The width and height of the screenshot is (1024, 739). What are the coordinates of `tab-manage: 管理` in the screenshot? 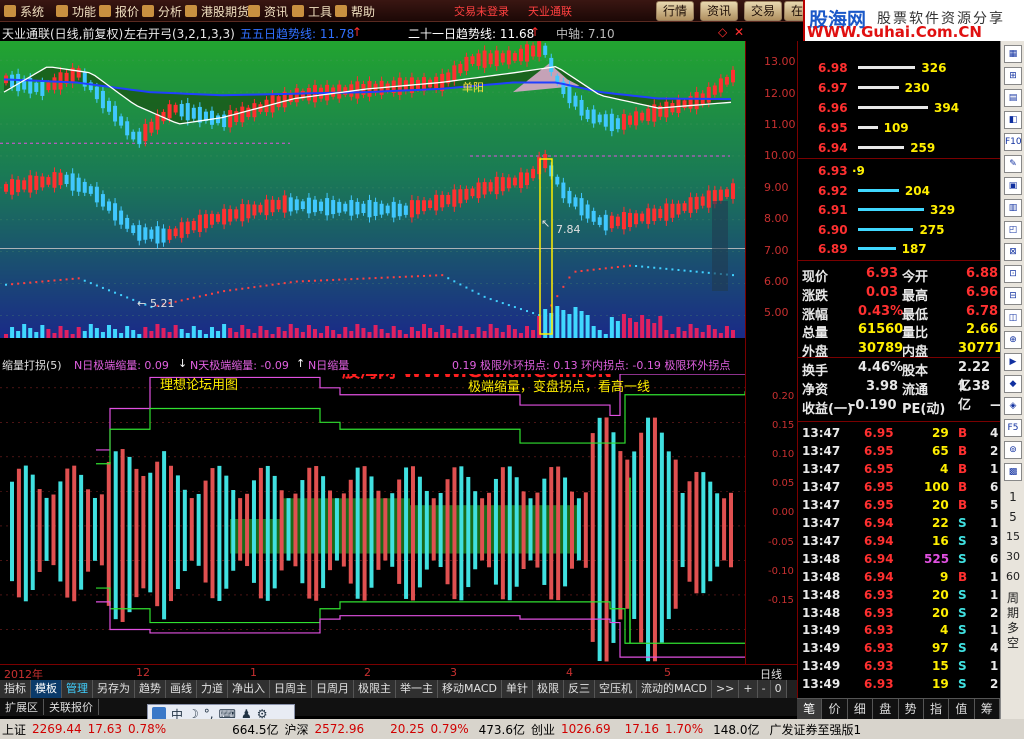 It's located at (77, 689).